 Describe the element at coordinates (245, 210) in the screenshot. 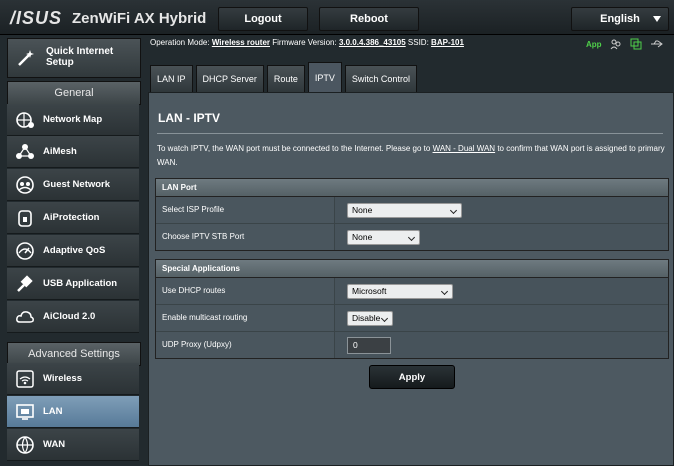

I see `isp-profile-label: Select ISP Profile` at that location.